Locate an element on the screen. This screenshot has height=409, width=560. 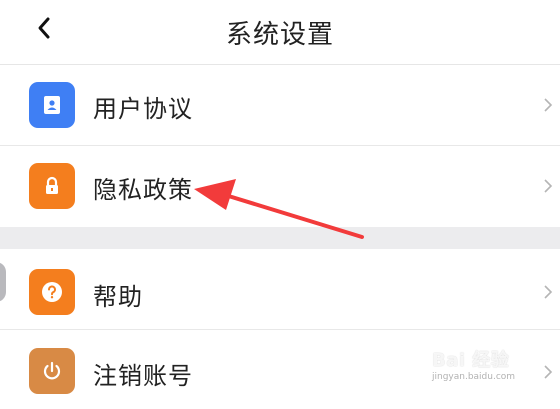
floating-handle is located at coordinates (3, 282).